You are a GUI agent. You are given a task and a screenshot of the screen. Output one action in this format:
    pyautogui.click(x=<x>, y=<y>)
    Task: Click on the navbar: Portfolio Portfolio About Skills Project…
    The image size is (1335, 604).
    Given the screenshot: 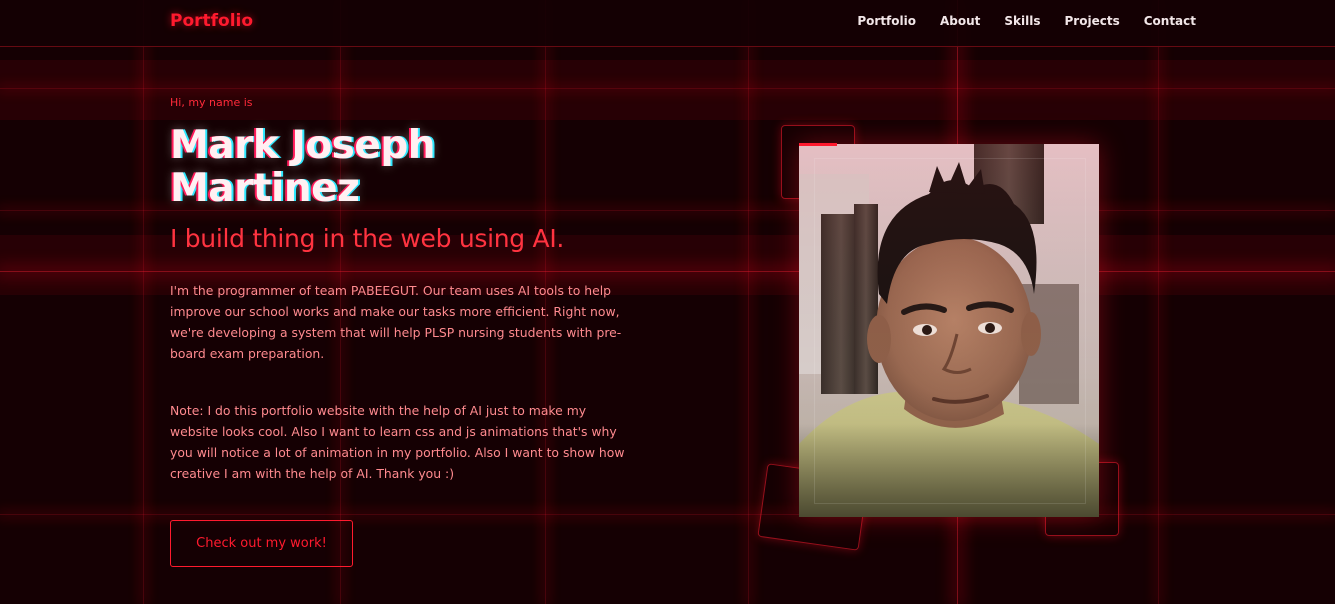 What is the action you would take?
    pyautogui.click(x=667, y=23)
    